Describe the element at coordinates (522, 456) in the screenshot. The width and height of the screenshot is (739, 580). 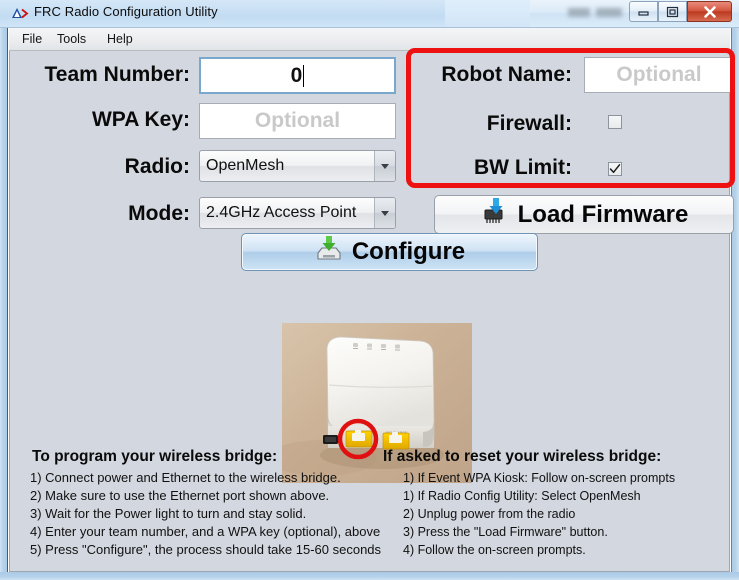
I see `instructions-right-heading: If asked to reset your wireless bridge:` at that location.